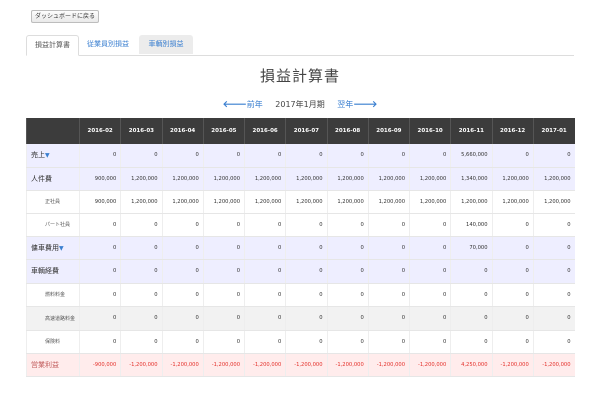  What do you see at coordinates (53, 131) in the screenshot?
I see `header-corner` at bounding box center [53, 131].